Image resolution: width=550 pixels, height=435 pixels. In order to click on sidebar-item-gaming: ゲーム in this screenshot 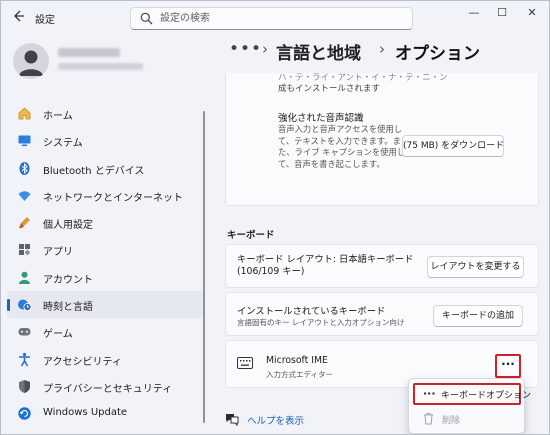, I will do `click(105, 331)`.